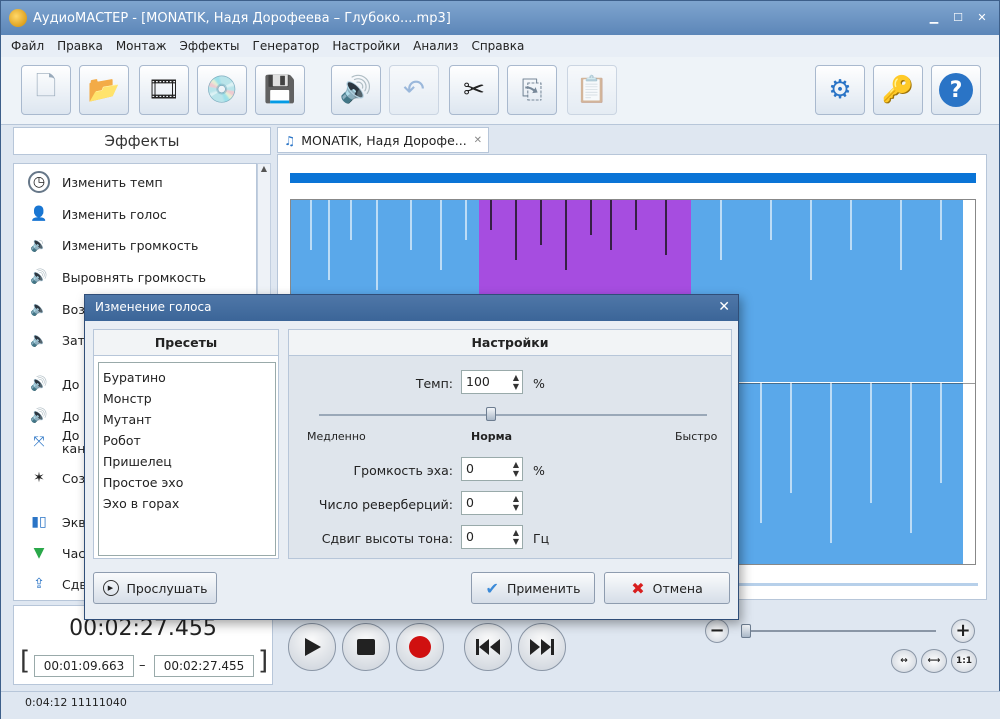 This screenshot has width=1000, height=719. I want to click on key-button: 🔑, so click(898, 90).